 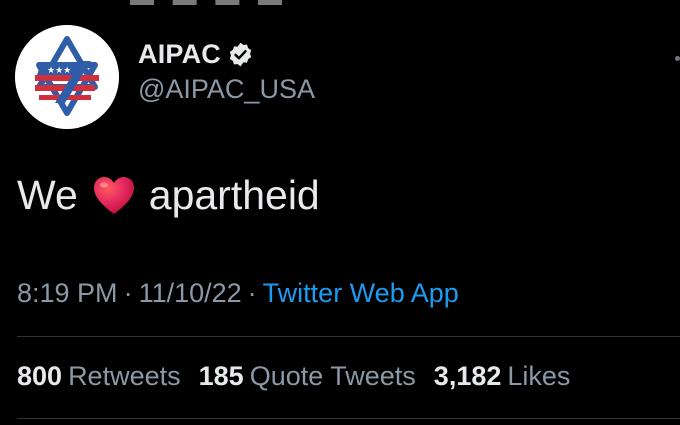 I want to click on tweet-date: 11/10/22, so click(x=190, y=293).